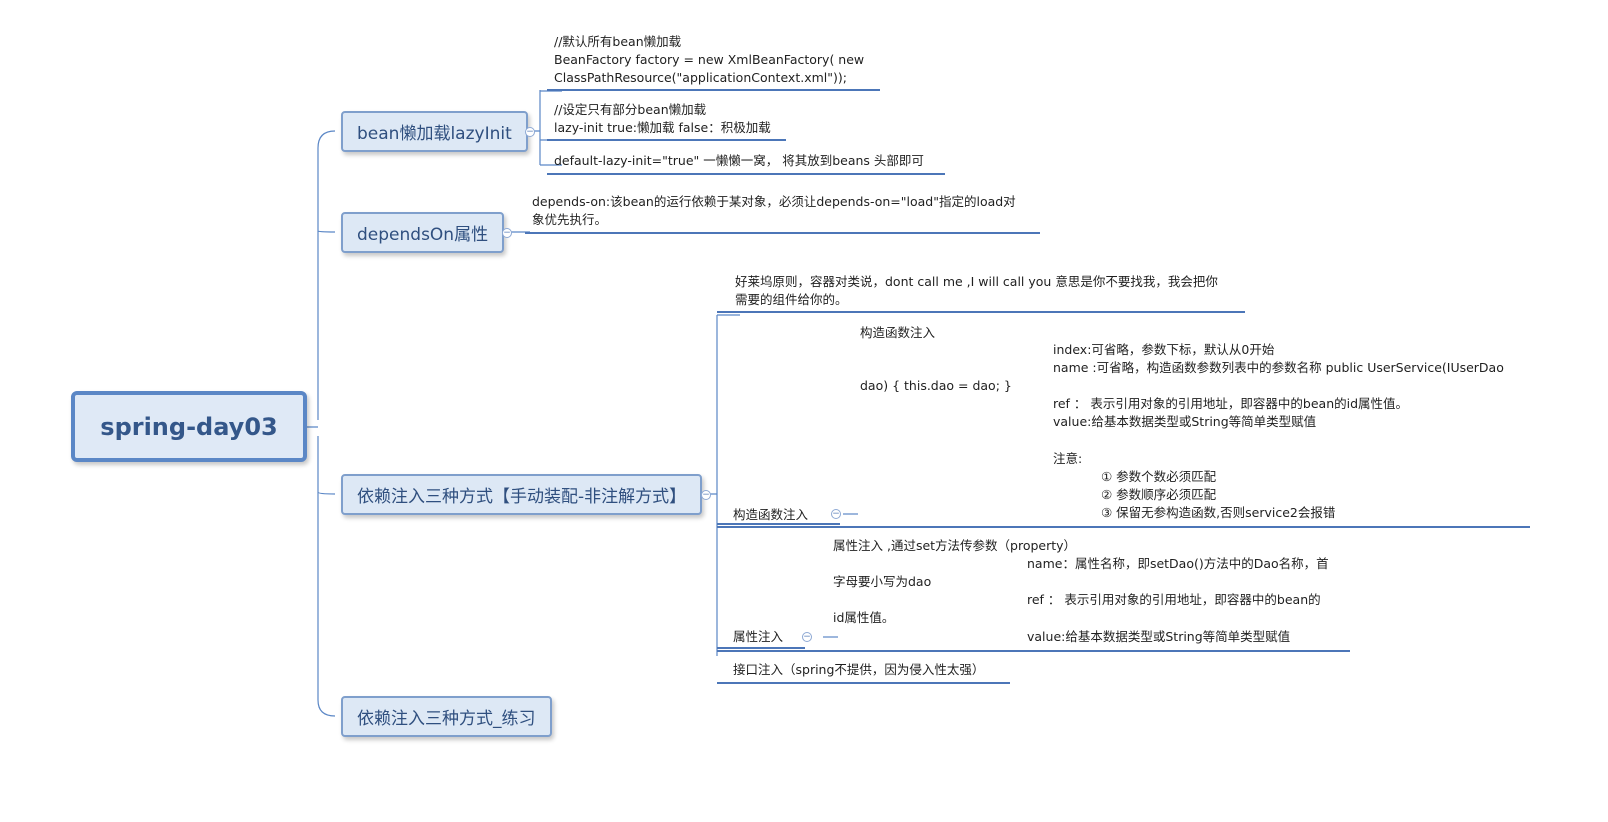 Image resolution: width=1608 pixels, height=822 pixels. What do you see at coordinates (864, 617) in the screenshot?
I see `prop-ref-cont: id属性值。` at bounding box center [864, 617].